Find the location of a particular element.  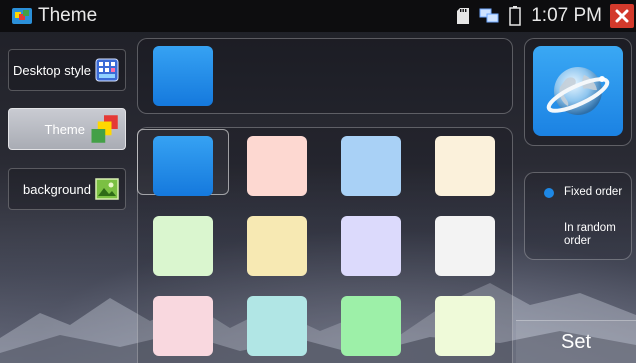

tab-background: background is located at coordinates (67, 189).